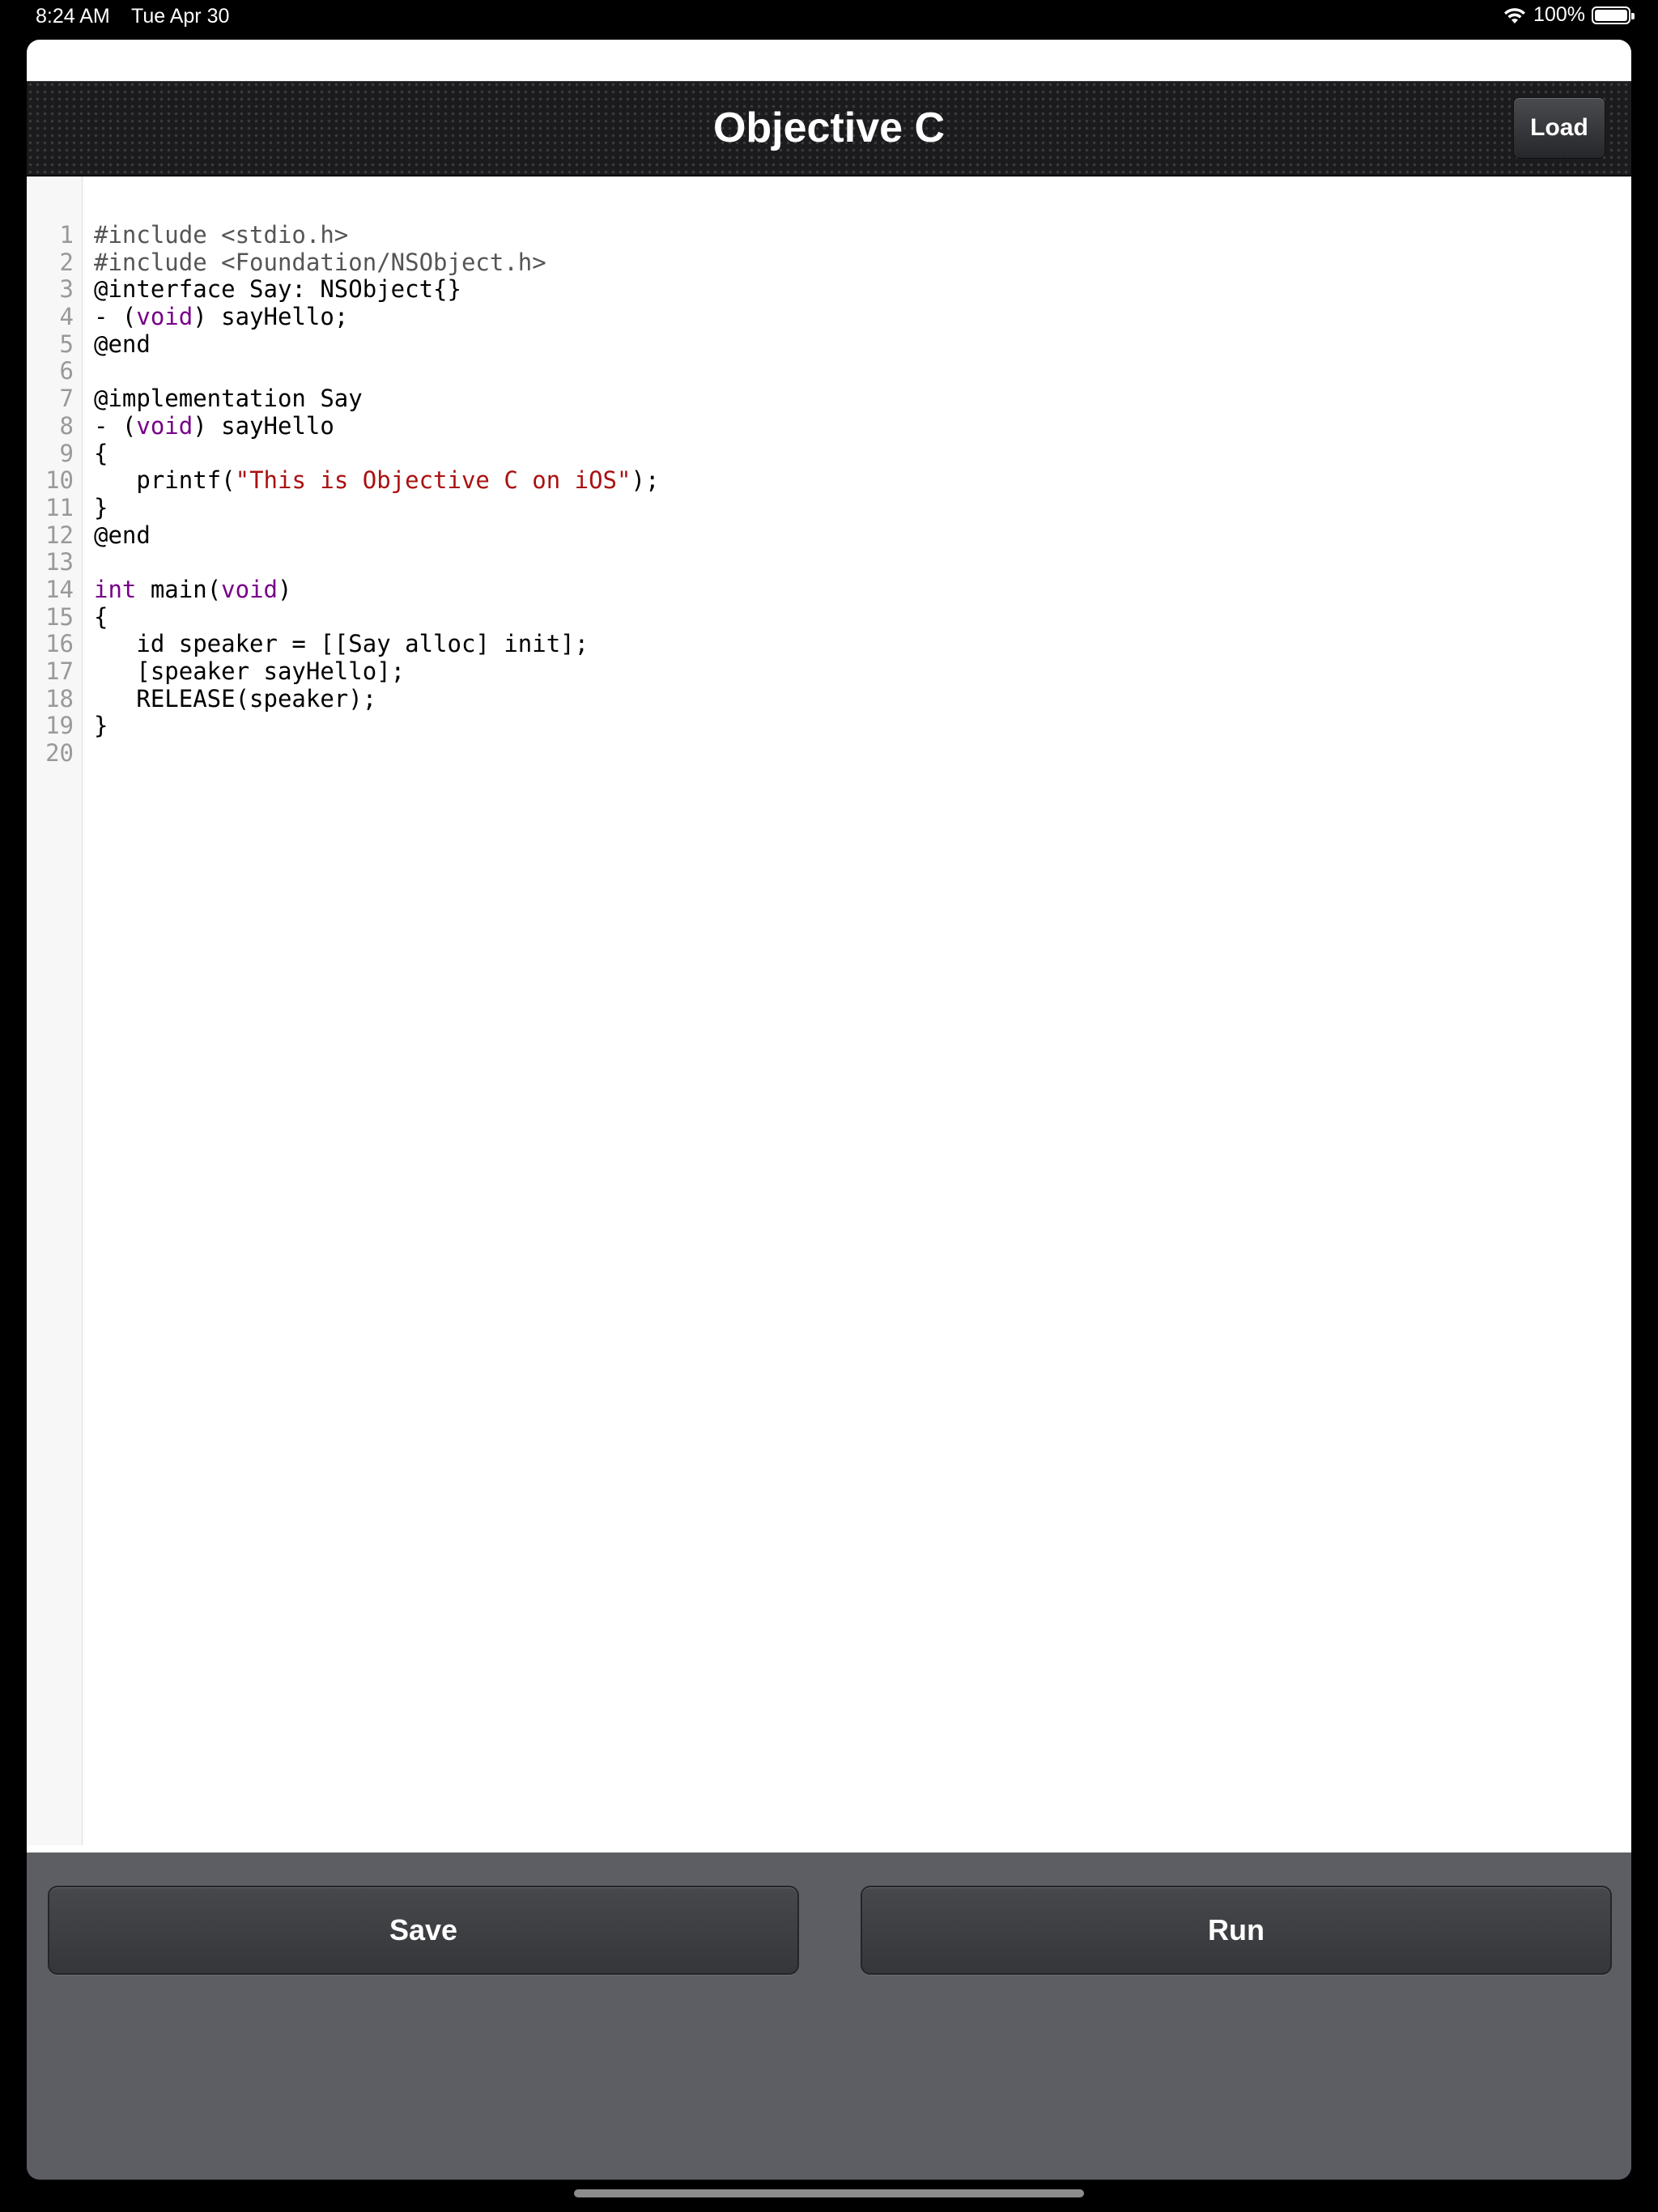 Image resolution: width=1658 pixels, height=2212 pixels. Describe the element at coordinates (180, 16) in the screenshot. I see `status-date: Tue Apr 30` at that location.